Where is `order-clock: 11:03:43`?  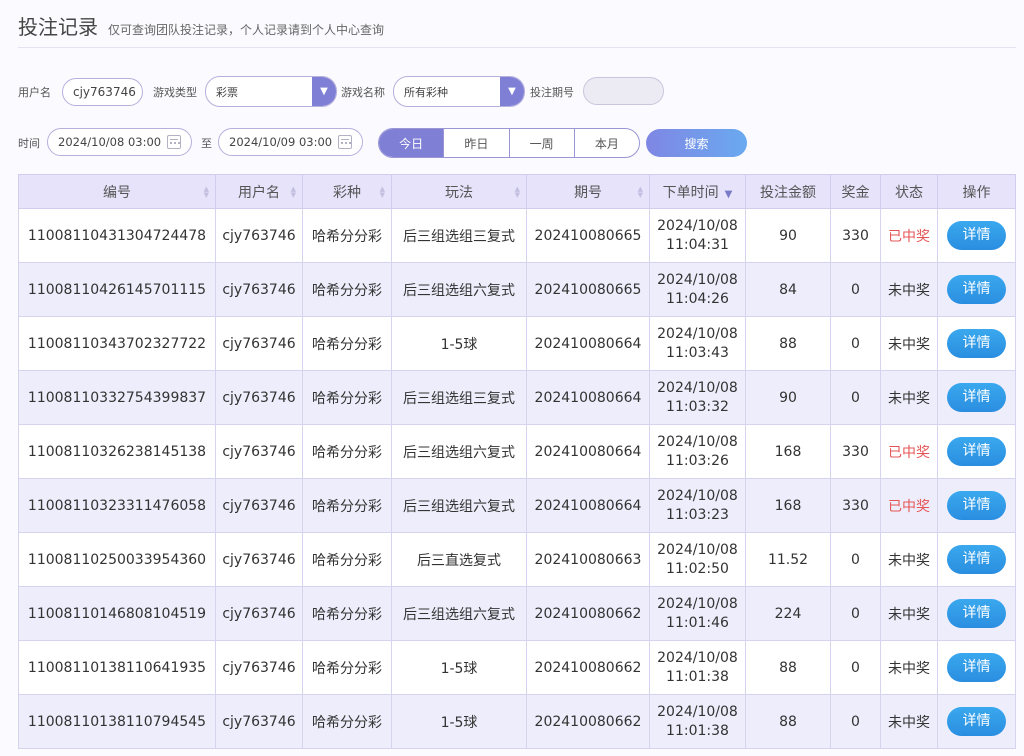 order-clock: 11:03:43 is located at coordinates (697, 352).